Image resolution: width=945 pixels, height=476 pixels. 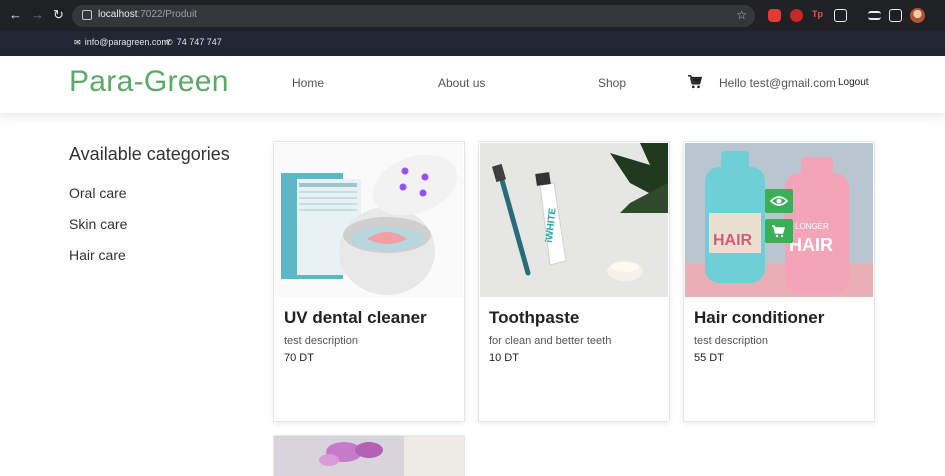 I want to click on profile-avatar, so click(x=917, y=15).